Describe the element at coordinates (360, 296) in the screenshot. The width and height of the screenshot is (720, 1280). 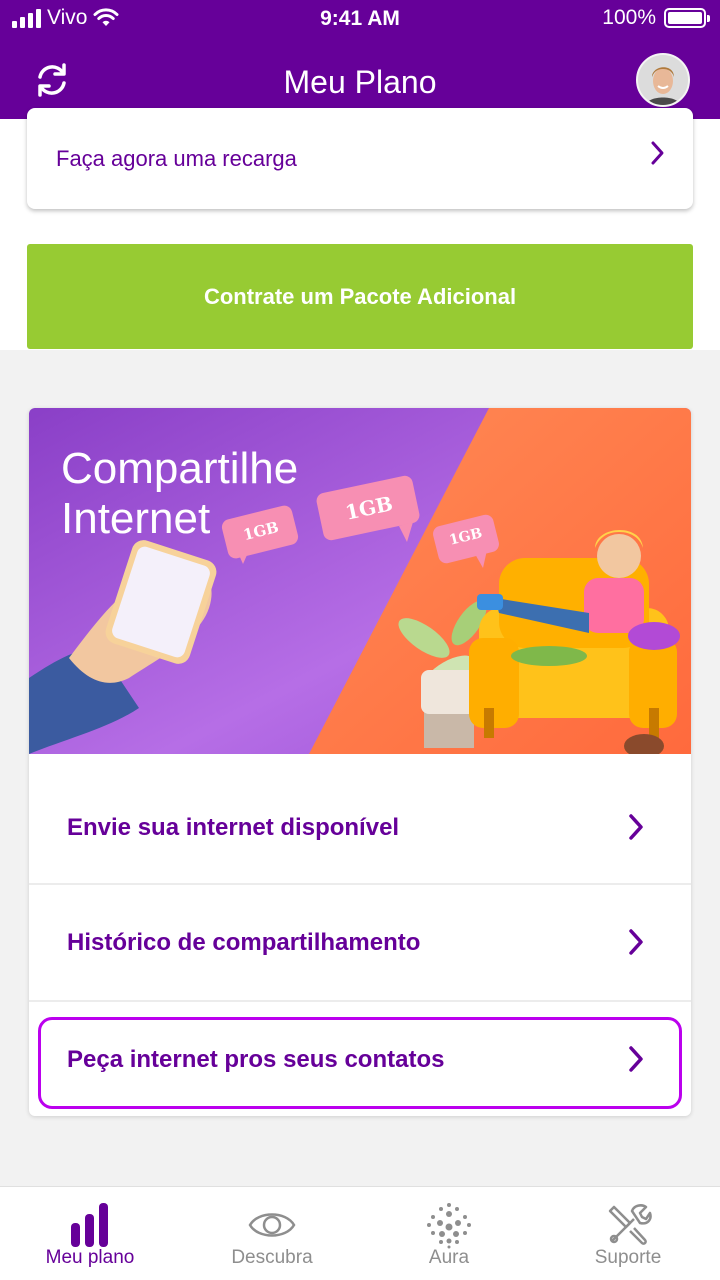
I see `contratar-pacote-button: Contrate um Pacote Adicional` at that location.